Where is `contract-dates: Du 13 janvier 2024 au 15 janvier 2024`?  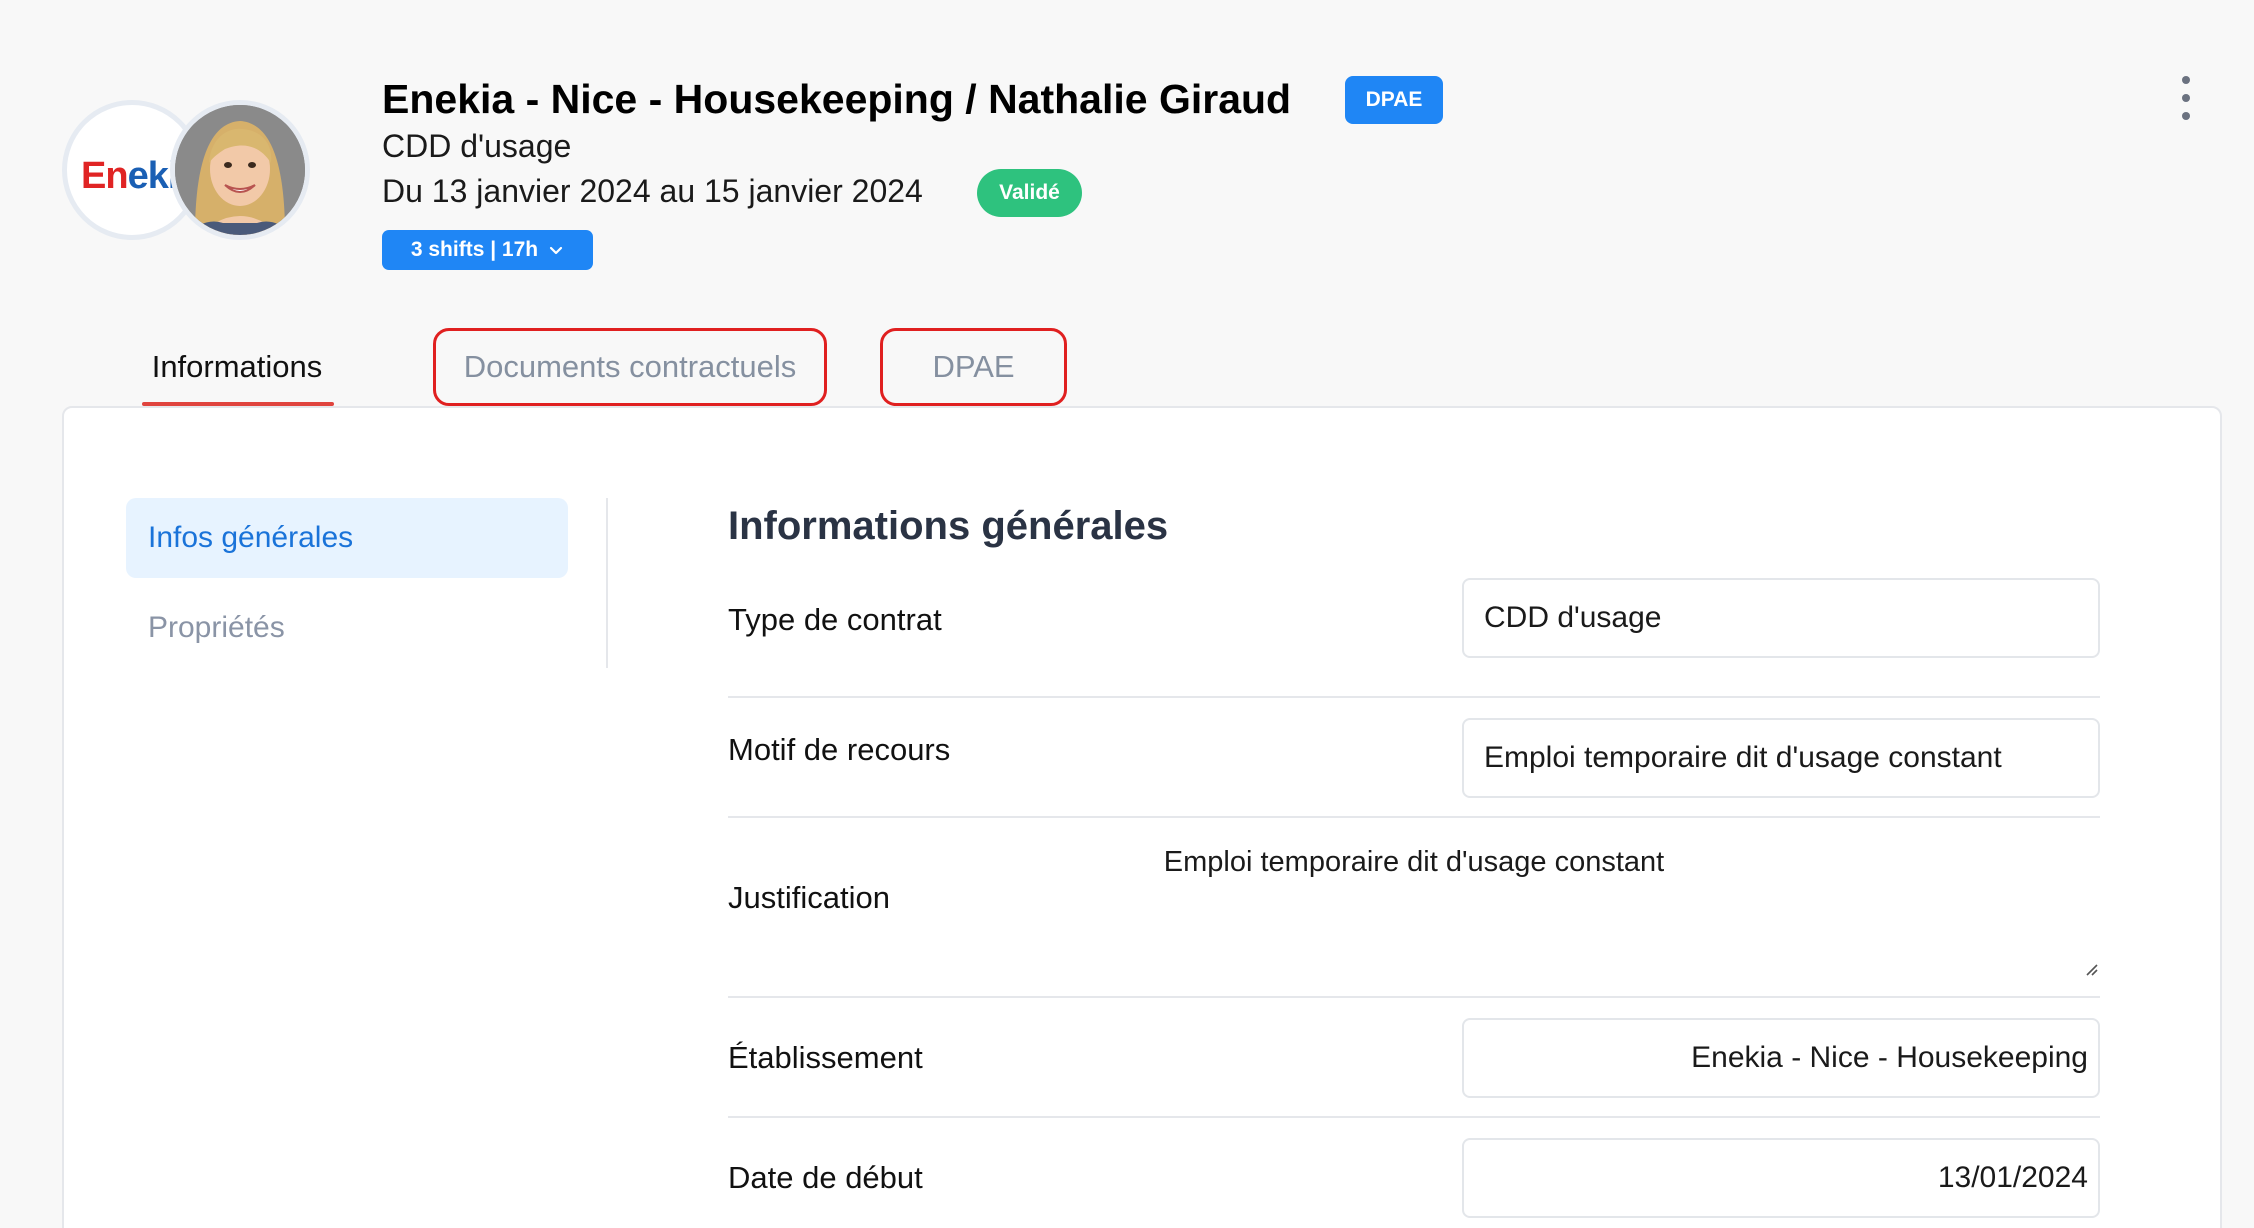 contract-dates: Du 13 janvier 2024 au 15 janvier 2024 is located at coordinates (652, 191).